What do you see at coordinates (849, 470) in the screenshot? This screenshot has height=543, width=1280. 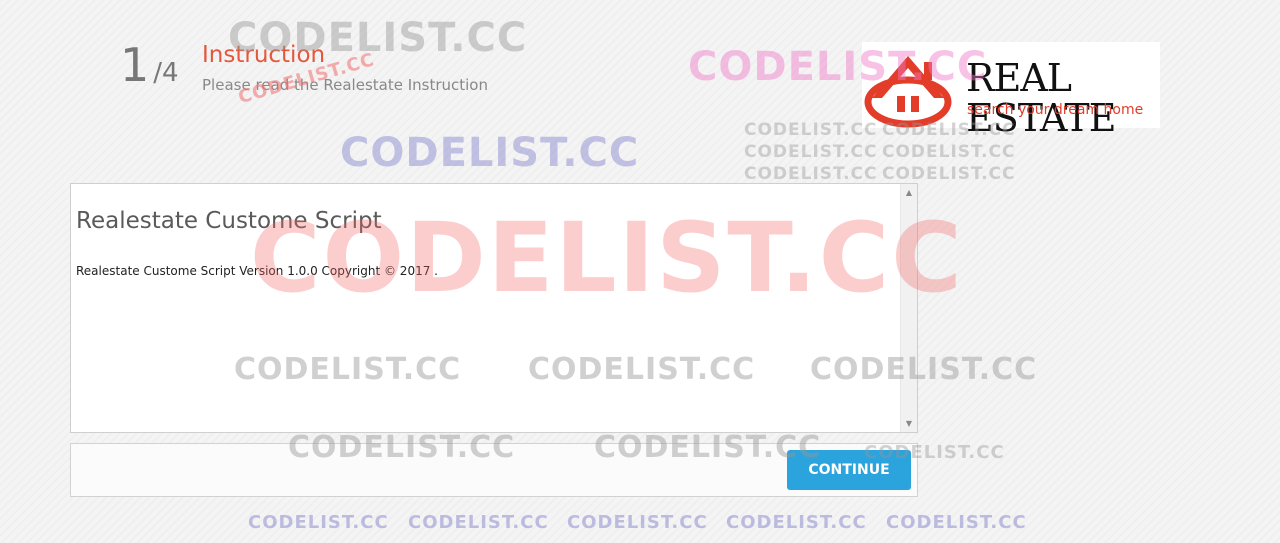 I see `continue-button: CONTINUE` at bounding box center [849, 470].